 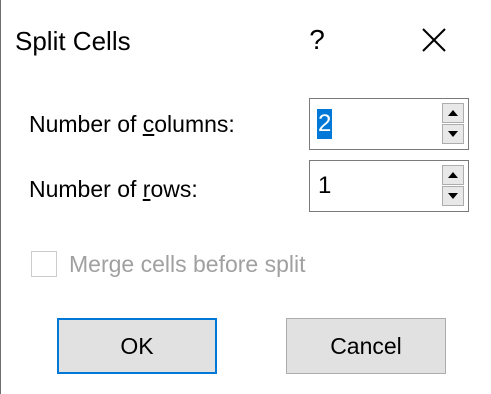 What do you see at coordinates (187, 264) in the screenshot?
I see `merge-cells-label: Merge cells before split` at bounding box center [187, 264].